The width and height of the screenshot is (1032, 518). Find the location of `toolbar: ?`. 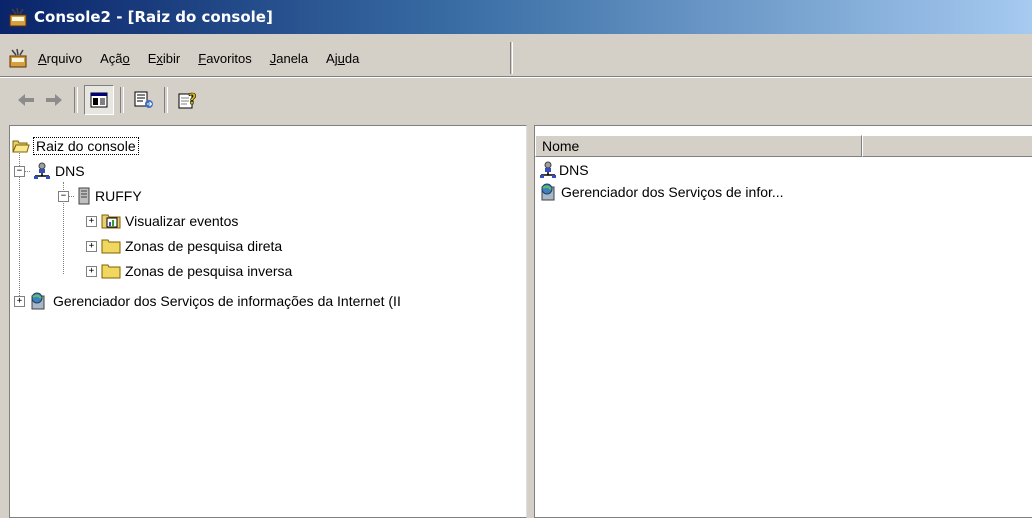

toolbar: ? is located at coordinates (516, 99).